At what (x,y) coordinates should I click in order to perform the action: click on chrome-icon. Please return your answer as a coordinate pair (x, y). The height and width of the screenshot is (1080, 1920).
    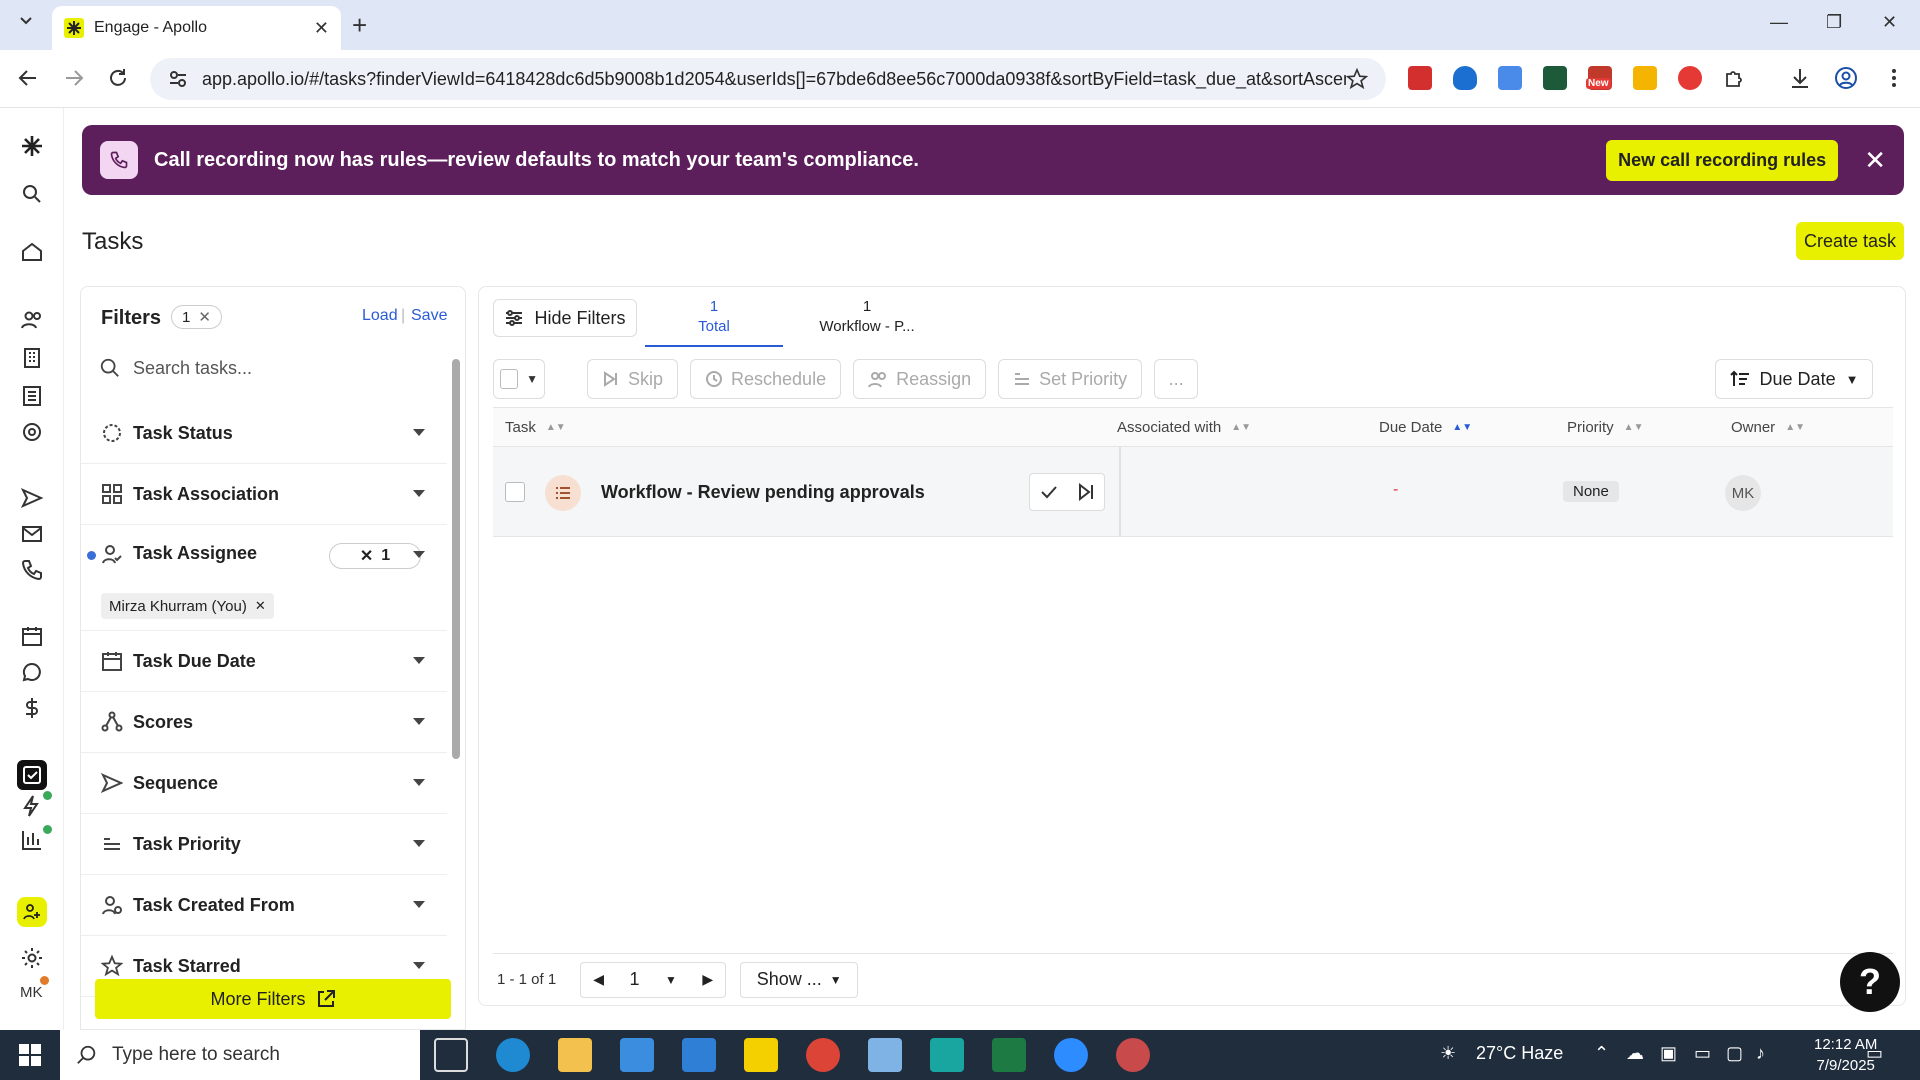
    Looking at the image, I should click on (823, 1055).